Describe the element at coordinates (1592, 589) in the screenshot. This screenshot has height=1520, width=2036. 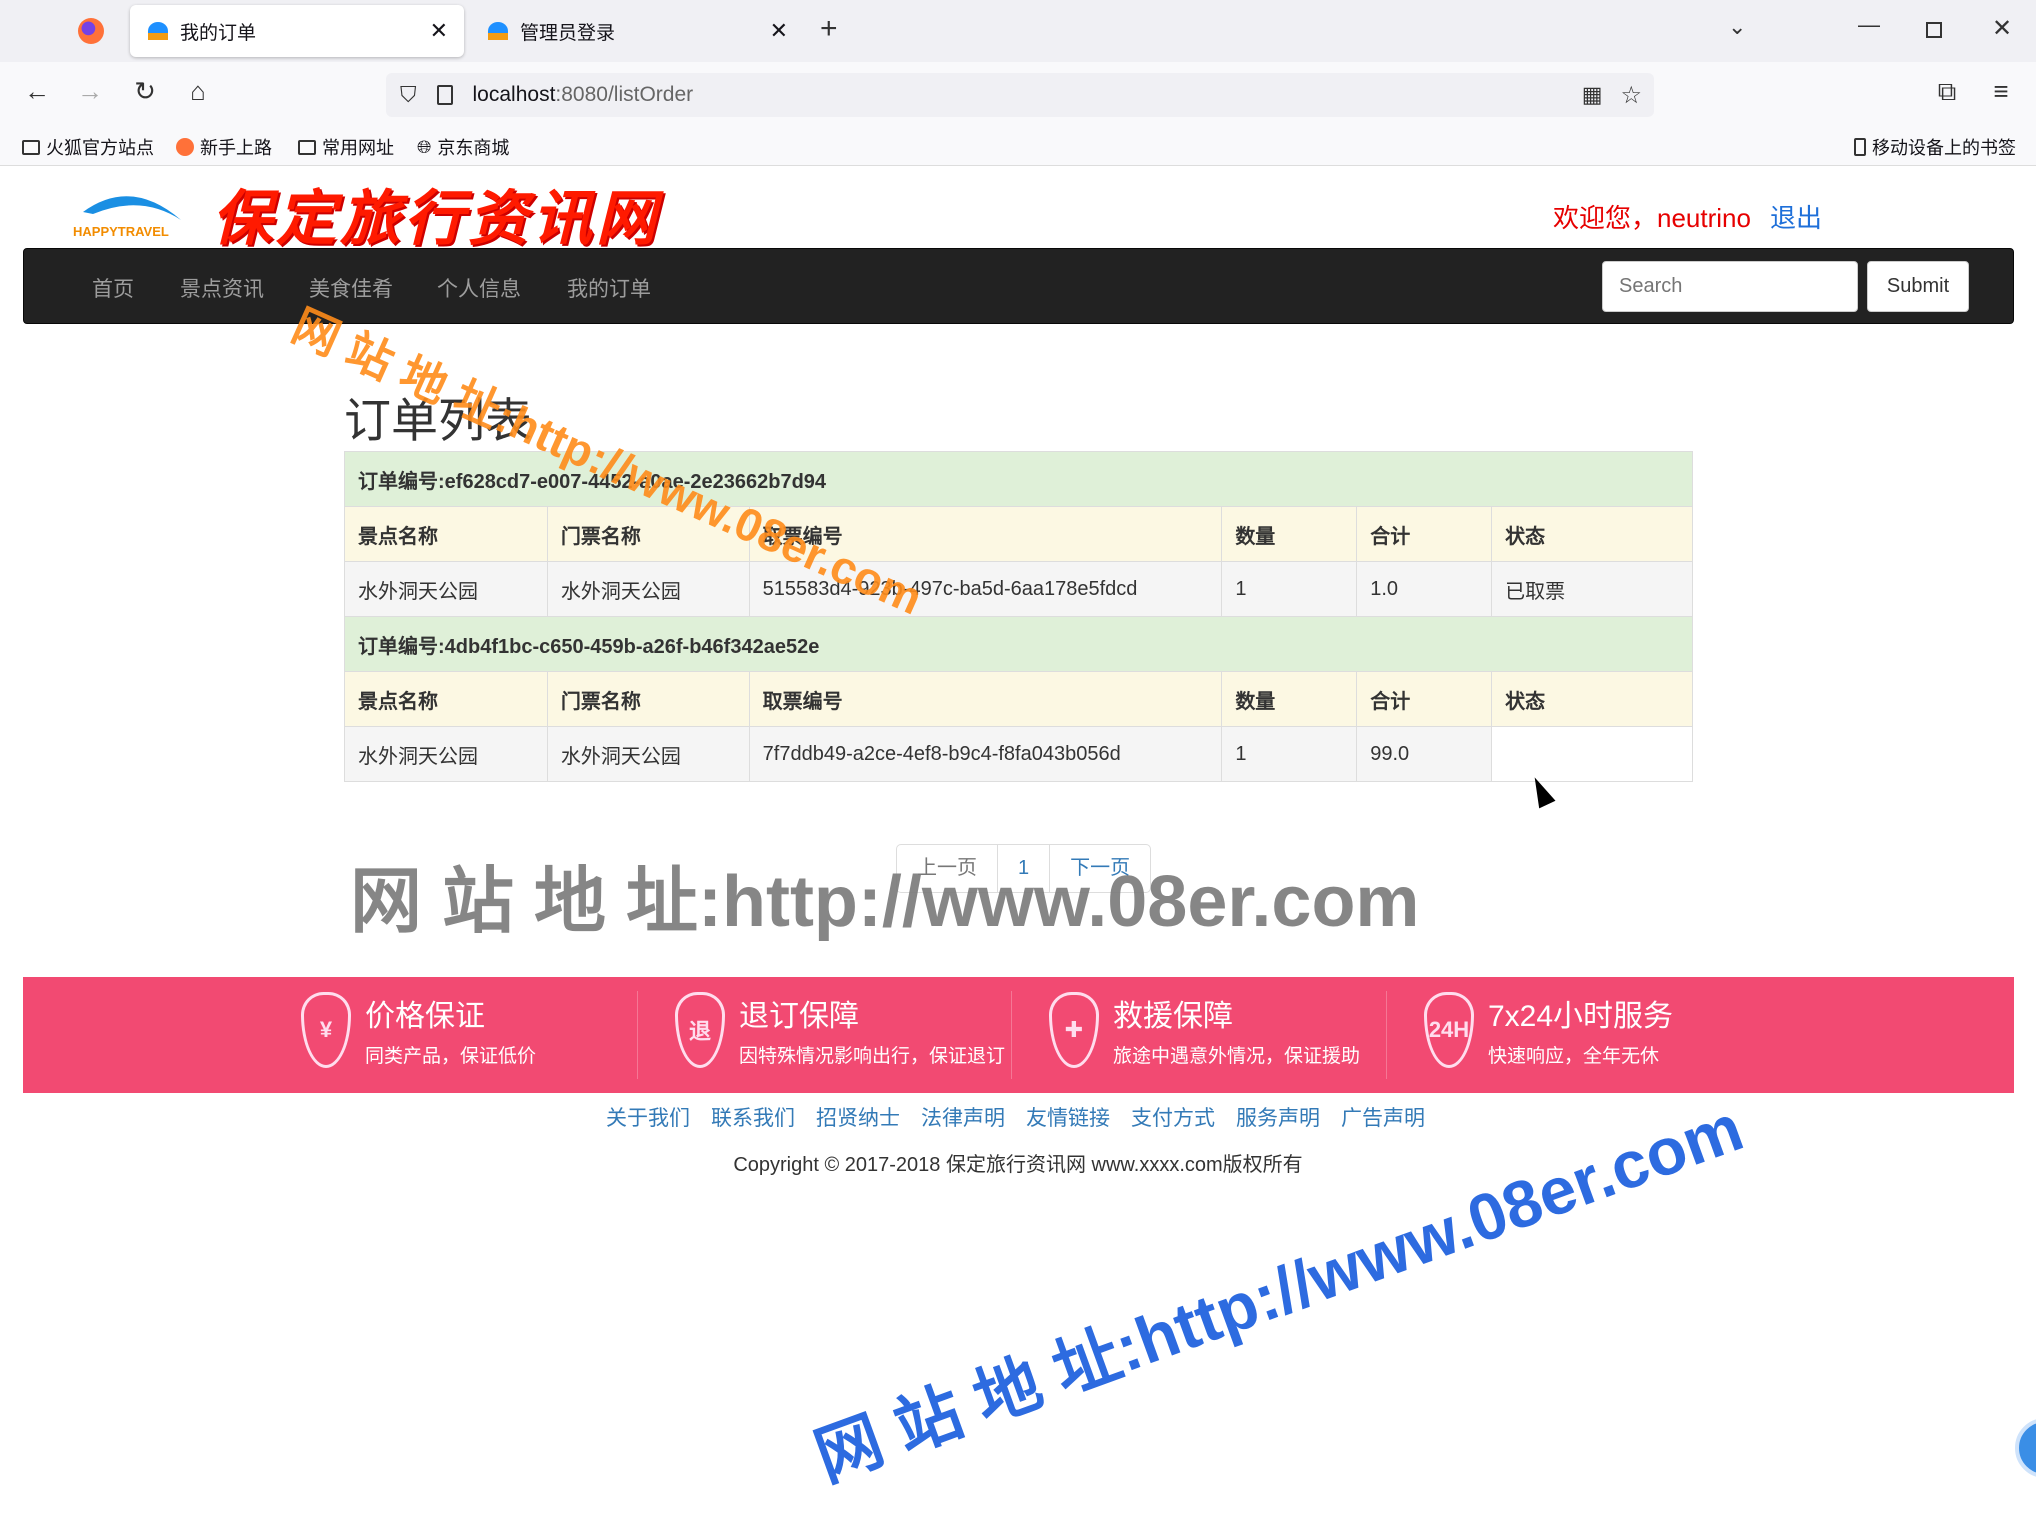
I see `table-cell: 已取票` at that location.